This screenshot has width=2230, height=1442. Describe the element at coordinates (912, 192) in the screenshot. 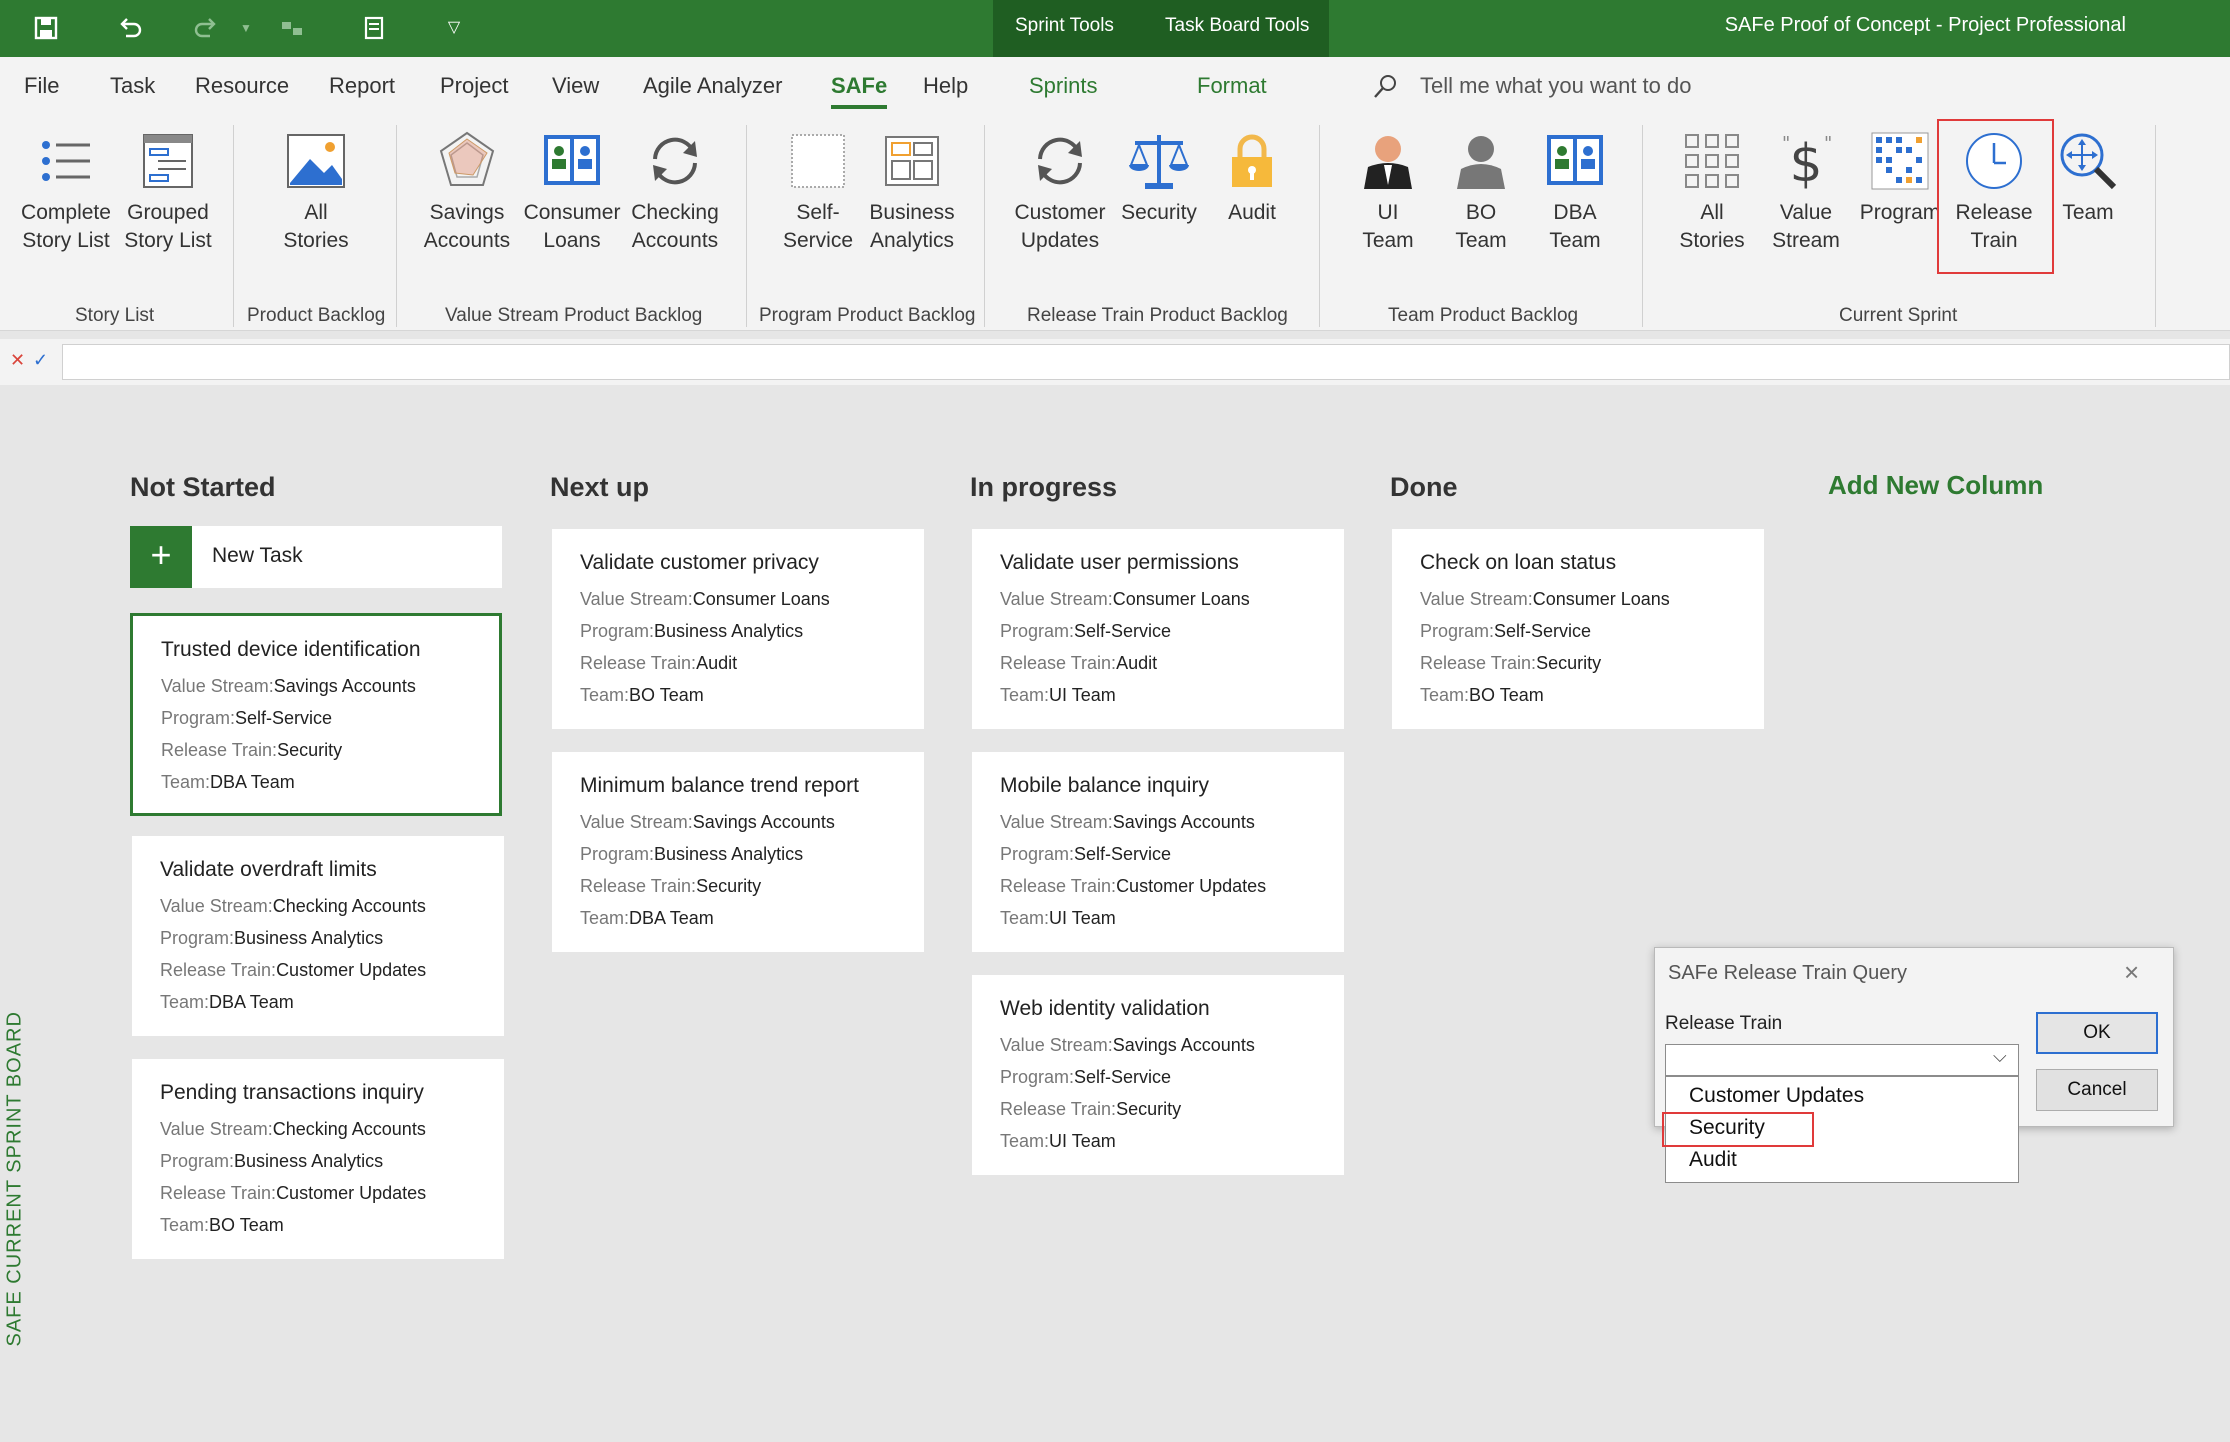

I see `business-analytics-button: Business Analytics` at that location.